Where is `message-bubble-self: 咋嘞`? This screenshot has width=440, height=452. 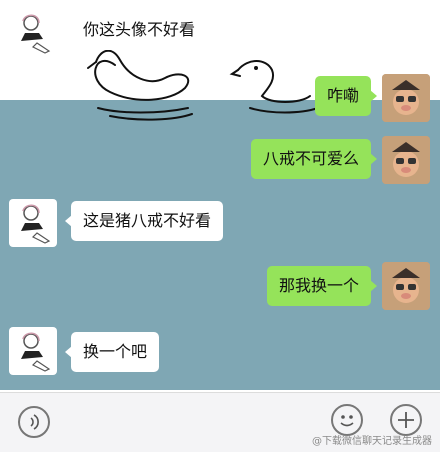
message-bubble-self: 咋嘞 is located at coordinates (346, 96).